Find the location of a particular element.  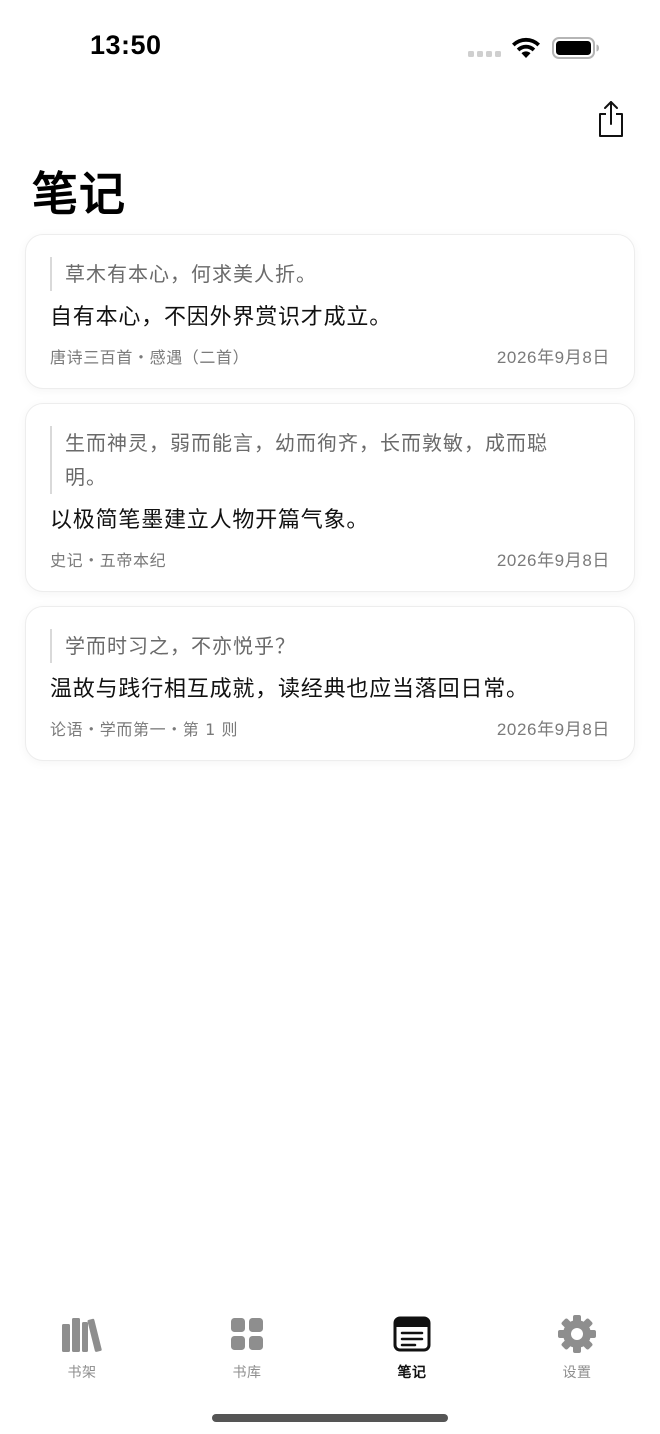

tab-bookshelf: 书架 is located at coordinates (82, 1350).